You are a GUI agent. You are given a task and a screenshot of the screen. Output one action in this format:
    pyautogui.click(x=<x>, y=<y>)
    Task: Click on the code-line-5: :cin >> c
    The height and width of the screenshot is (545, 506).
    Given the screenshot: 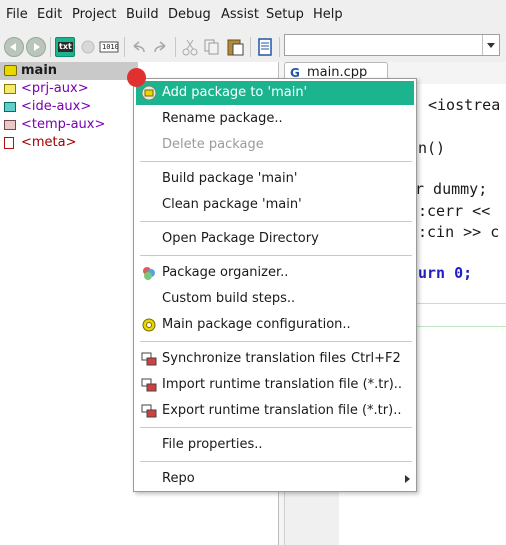 What is the action you would take?
    pyautogui.click(x=459, y=232)
    